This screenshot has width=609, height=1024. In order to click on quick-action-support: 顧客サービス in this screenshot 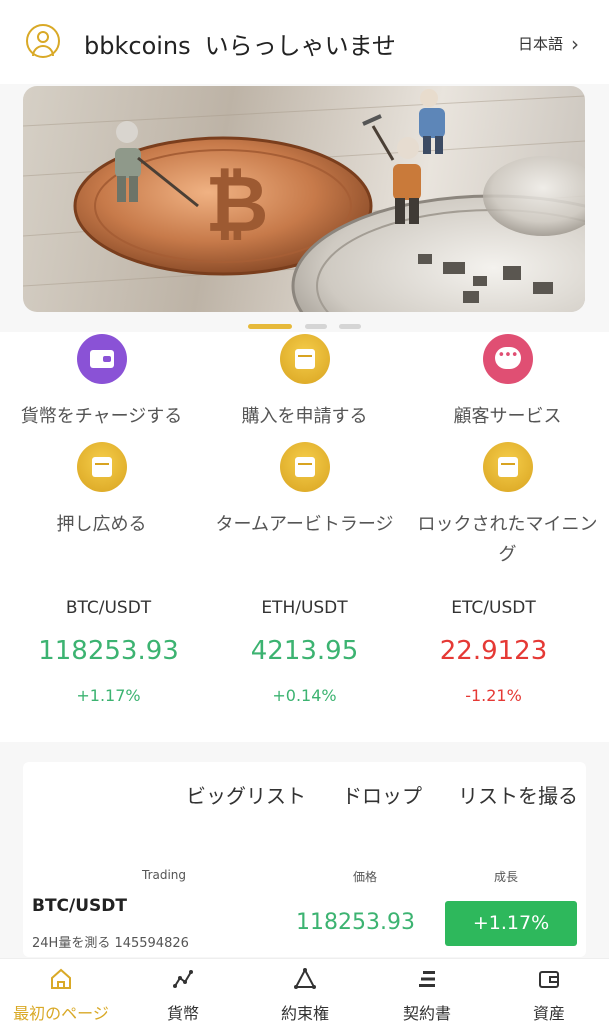, I will do `click(507, 383)`.